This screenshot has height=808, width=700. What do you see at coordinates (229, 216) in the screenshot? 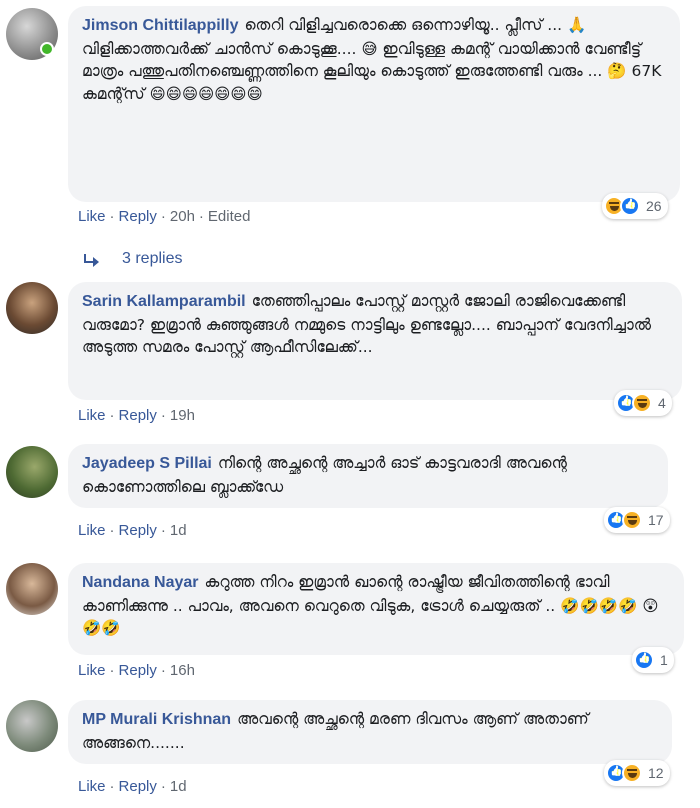
I see `edited-label: Edited` at bounding box center [229, 216].